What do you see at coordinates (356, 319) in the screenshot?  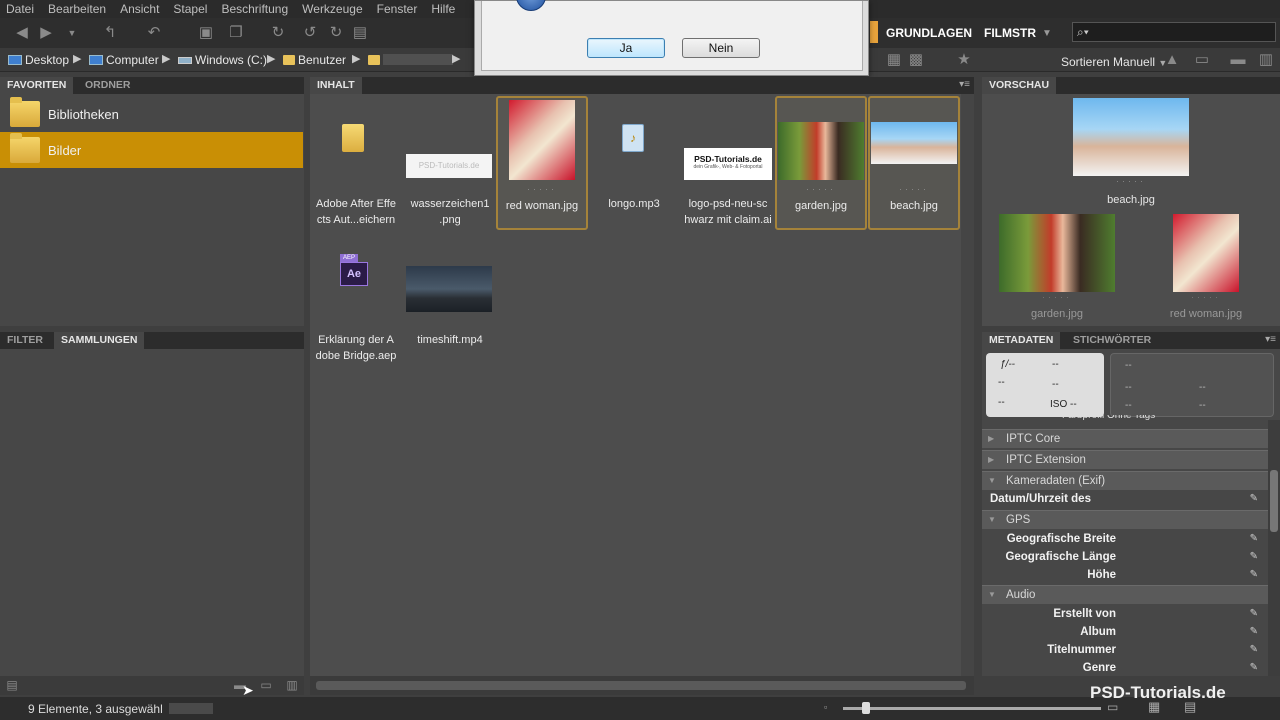 I see `content-item-aep: Ae AEP Erklärung der A dobe Bridge.aep` at bounding box center [356, 319].